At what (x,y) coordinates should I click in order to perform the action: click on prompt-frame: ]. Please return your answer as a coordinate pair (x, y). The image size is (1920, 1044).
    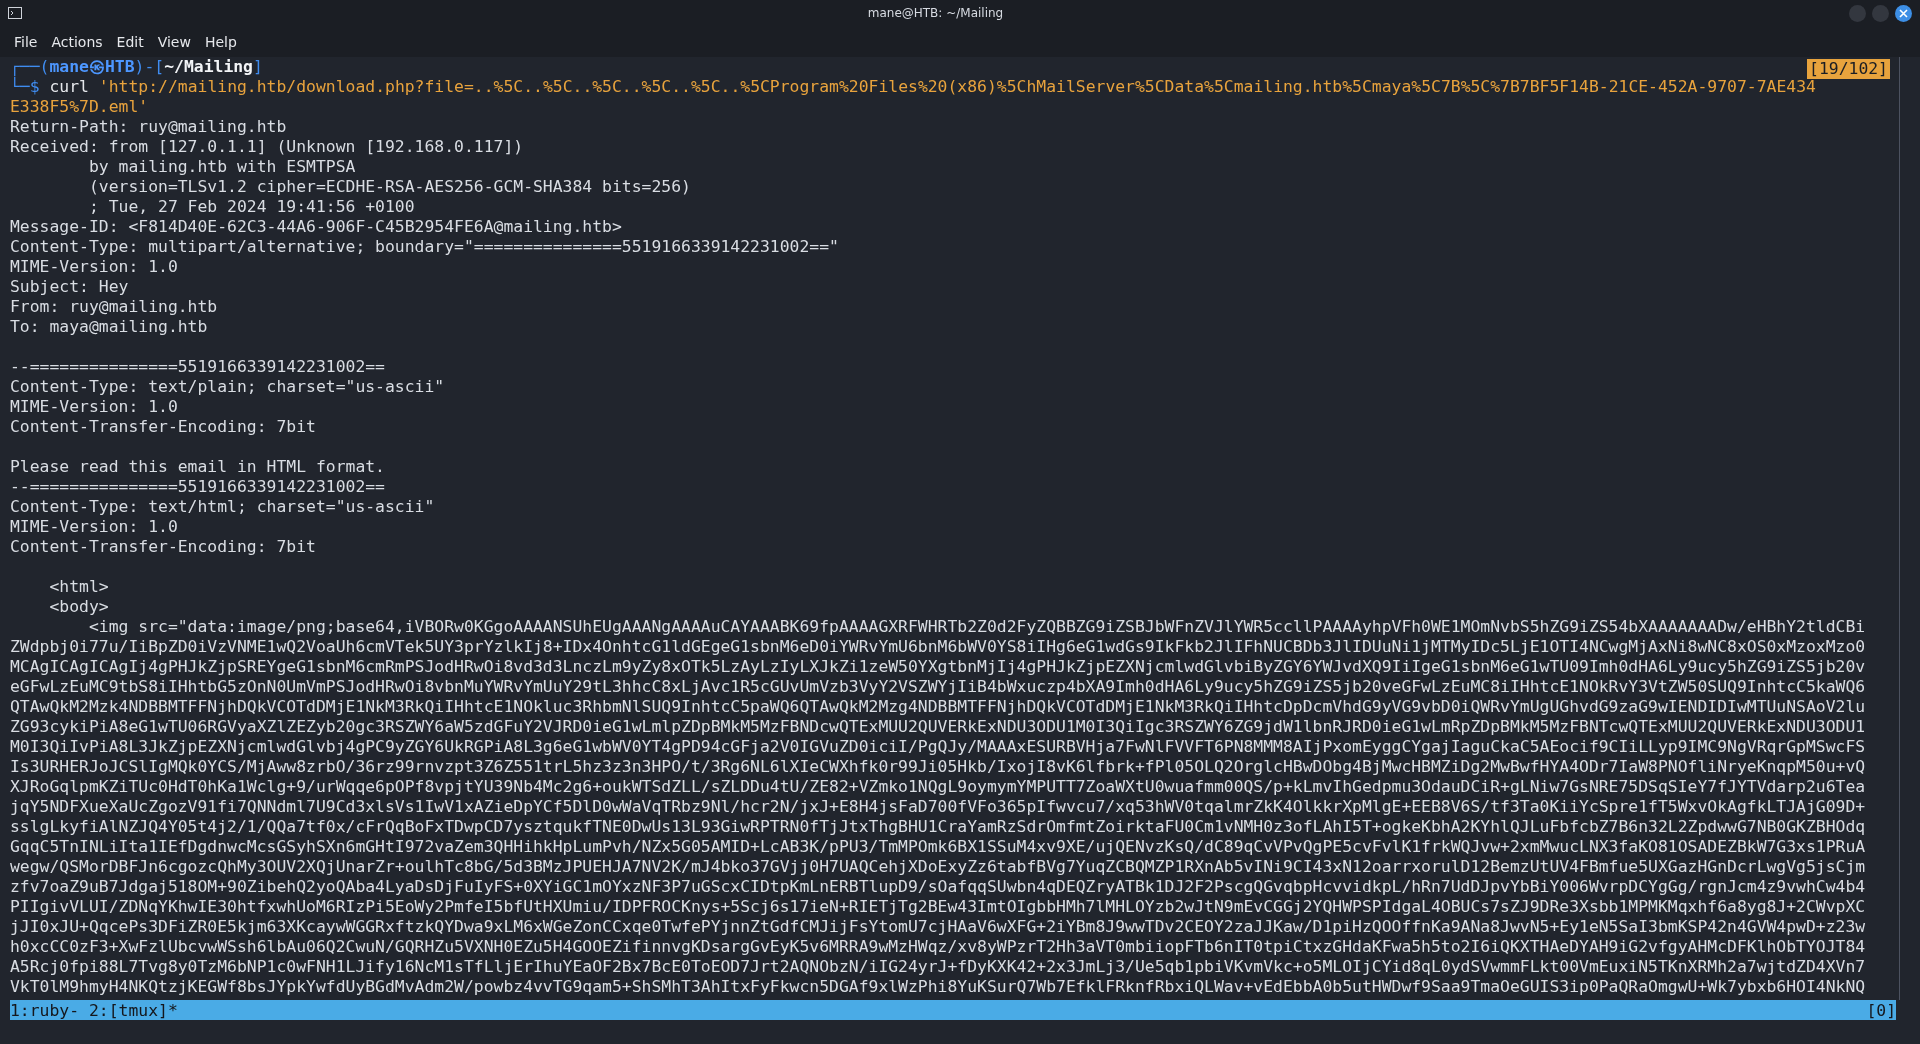
    Looking at the image, I should click on (258, 67).